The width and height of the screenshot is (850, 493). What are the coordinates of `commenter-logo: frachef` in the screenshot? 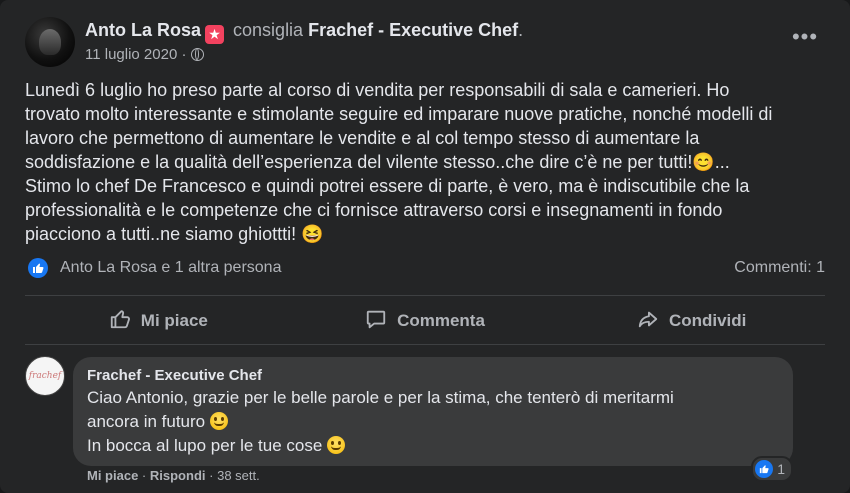 It's located at (45, 376).